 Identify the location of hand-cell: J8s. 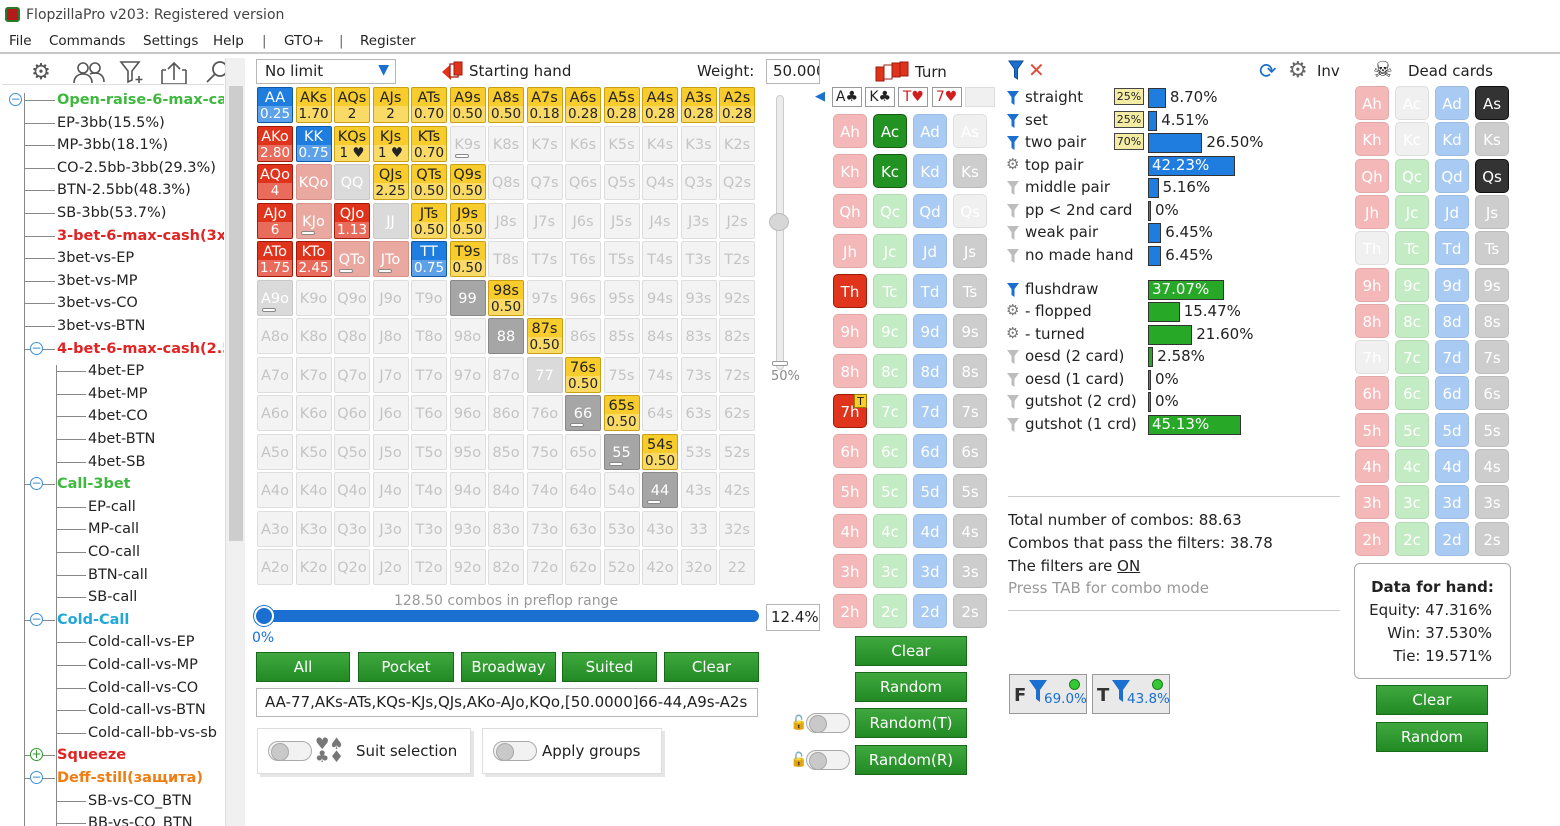
(506, 220).